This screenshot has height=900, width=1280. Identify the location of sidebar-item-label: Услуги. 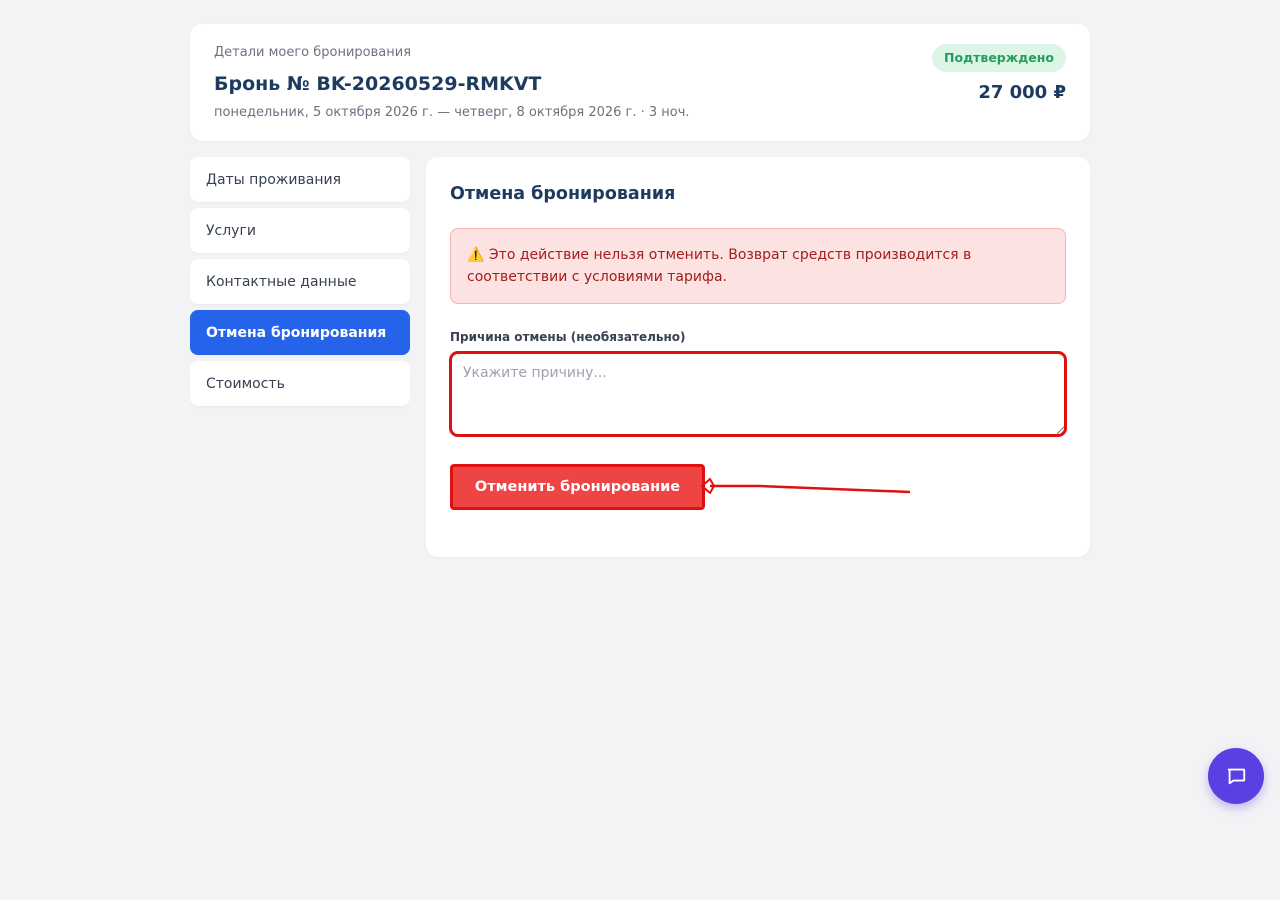
(231, 230).